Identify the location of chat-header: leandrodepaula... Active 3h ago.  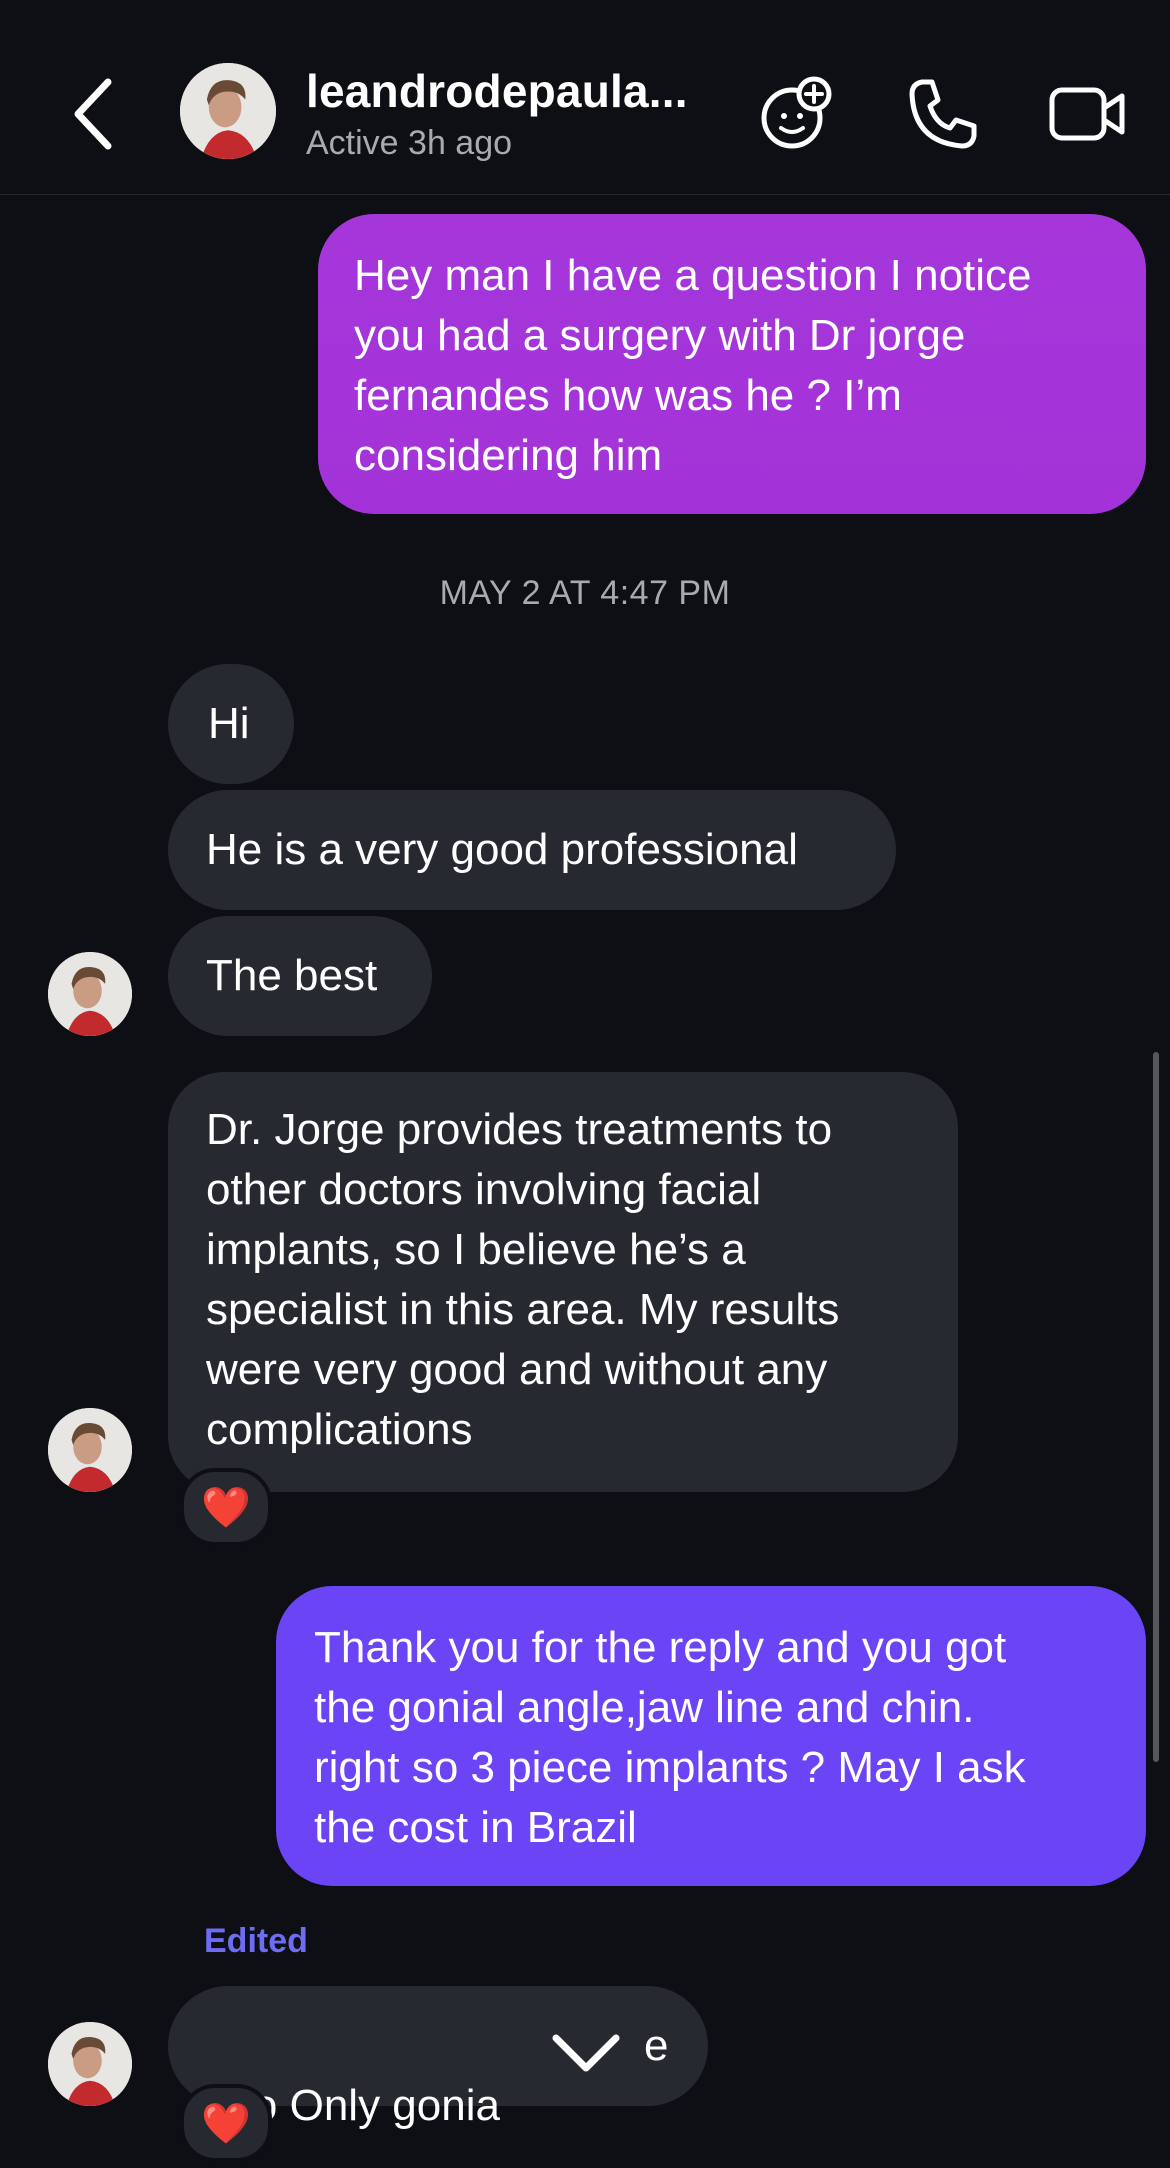
(585, 97).